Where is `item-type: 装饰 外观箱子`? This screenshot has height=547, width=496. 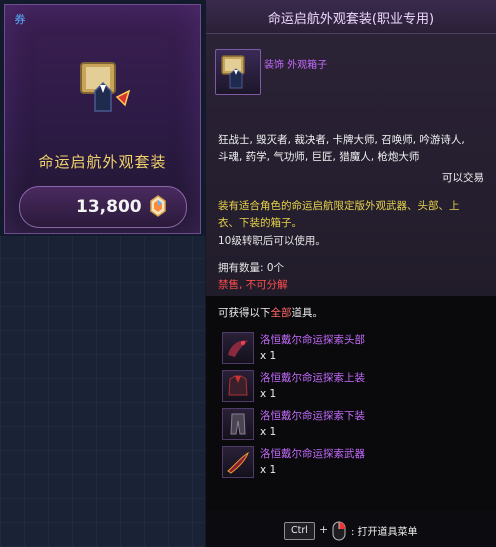
item-type: 装饰 外观箱子 is located at coordinates (296, 65).